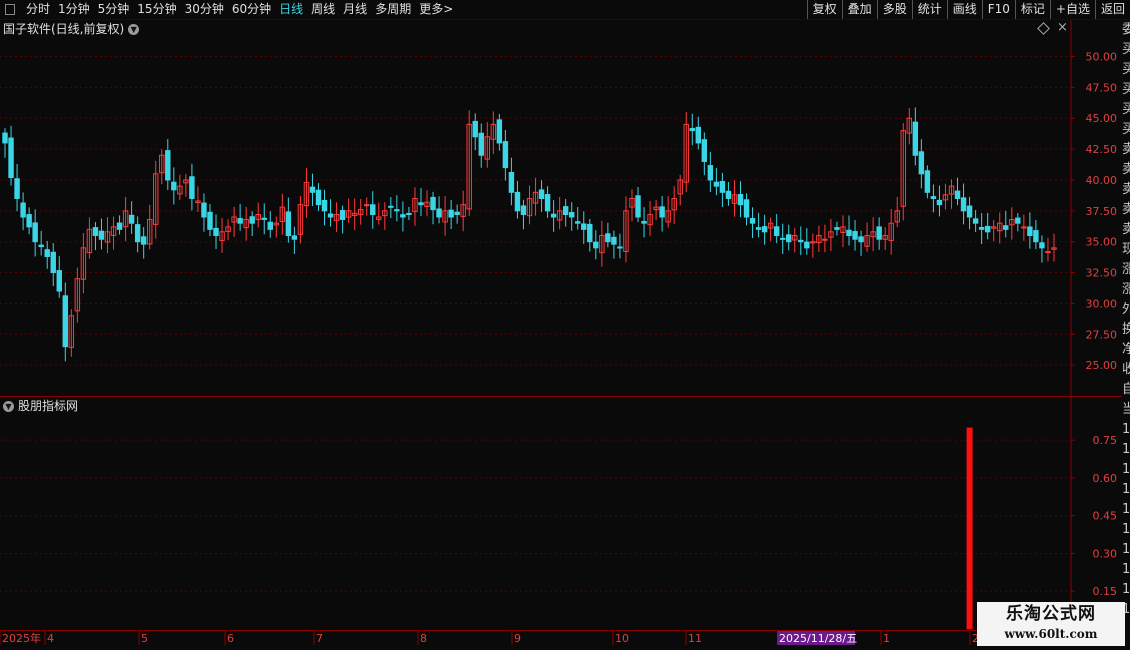  Describe the element at coordinates (1102, 57) in the screenshot. I see `price-tick-label: 50.00` at that location.